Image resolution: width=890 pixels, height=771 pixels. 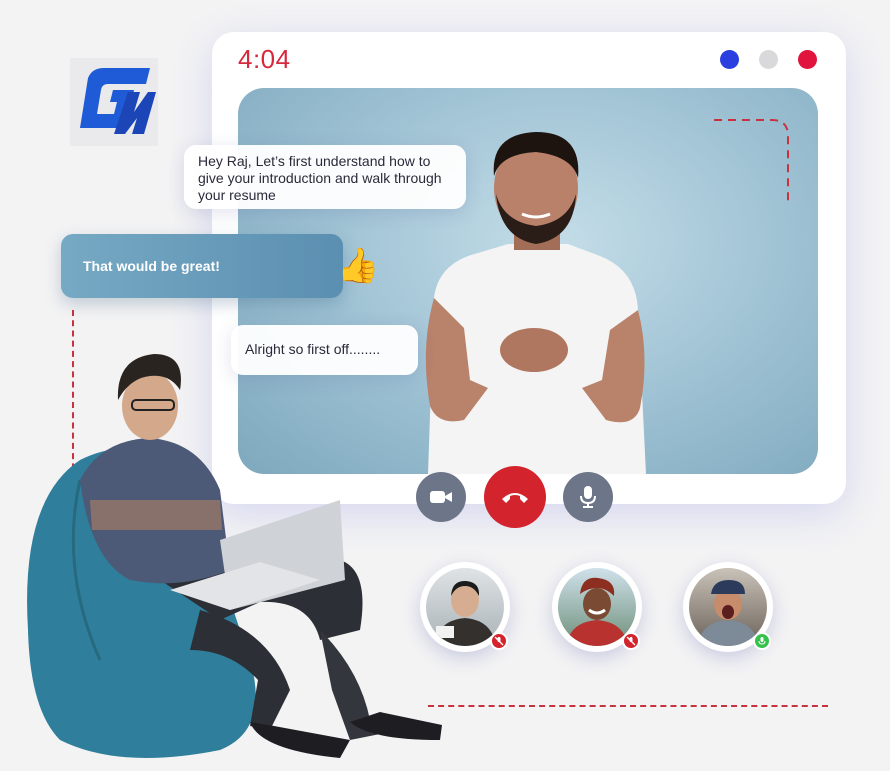 I want to click on blue-dot, so click(x=729, y=59).